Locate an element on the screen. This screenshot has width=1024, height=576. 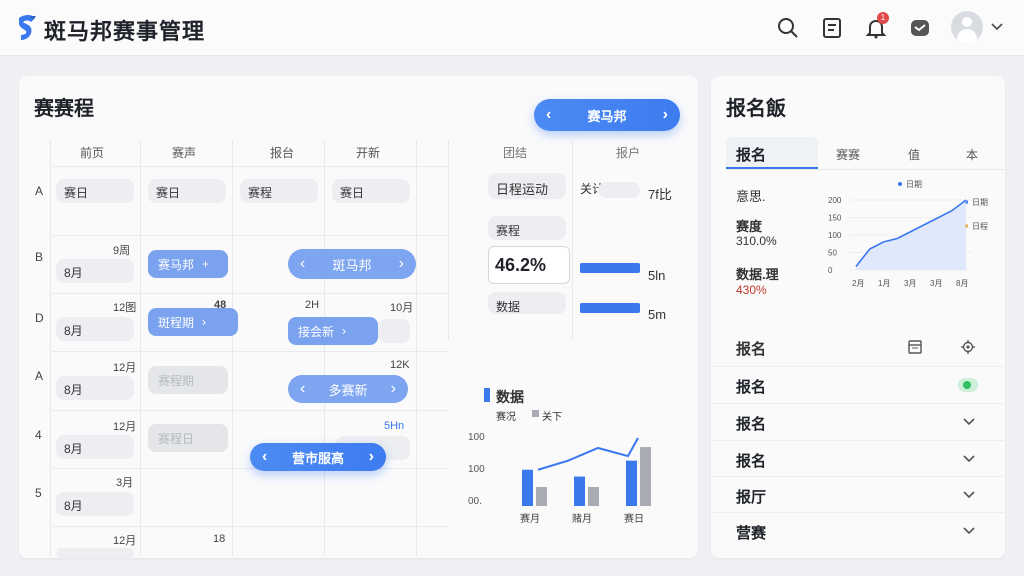
x-tick-label: 3月 is located at coordinates (910, 283).